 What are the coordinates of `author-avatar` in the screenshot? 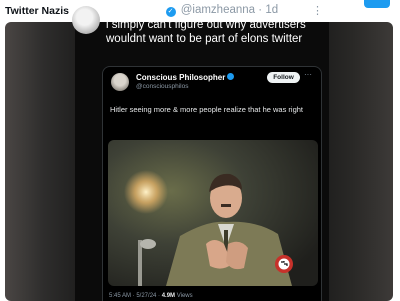 It's located at (86, 20).